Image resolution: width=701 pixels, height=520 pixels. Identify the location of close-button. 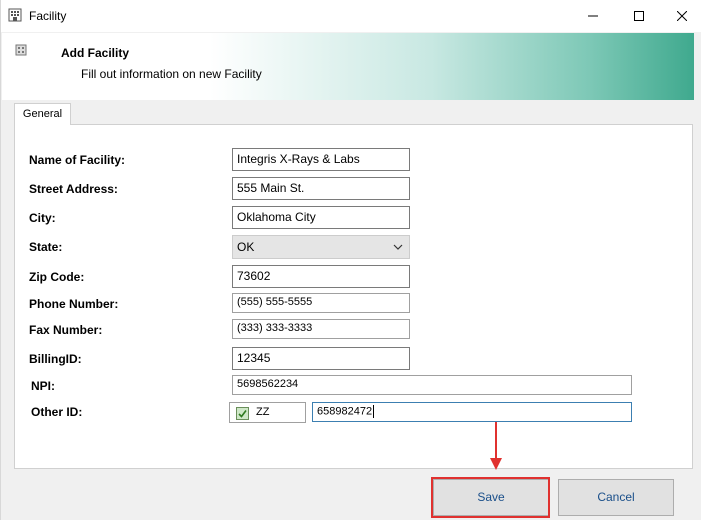
(681, 16).